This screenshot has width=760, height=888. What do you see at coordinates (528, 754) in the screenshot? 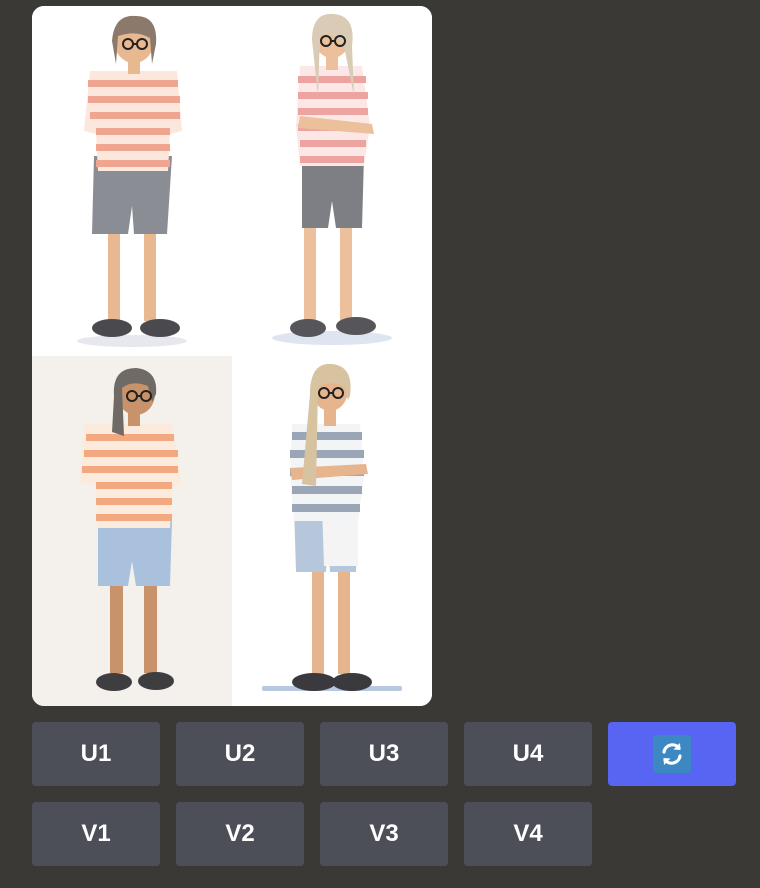
I see `upscale-4-button: U4` at bounding box center [528, 754].